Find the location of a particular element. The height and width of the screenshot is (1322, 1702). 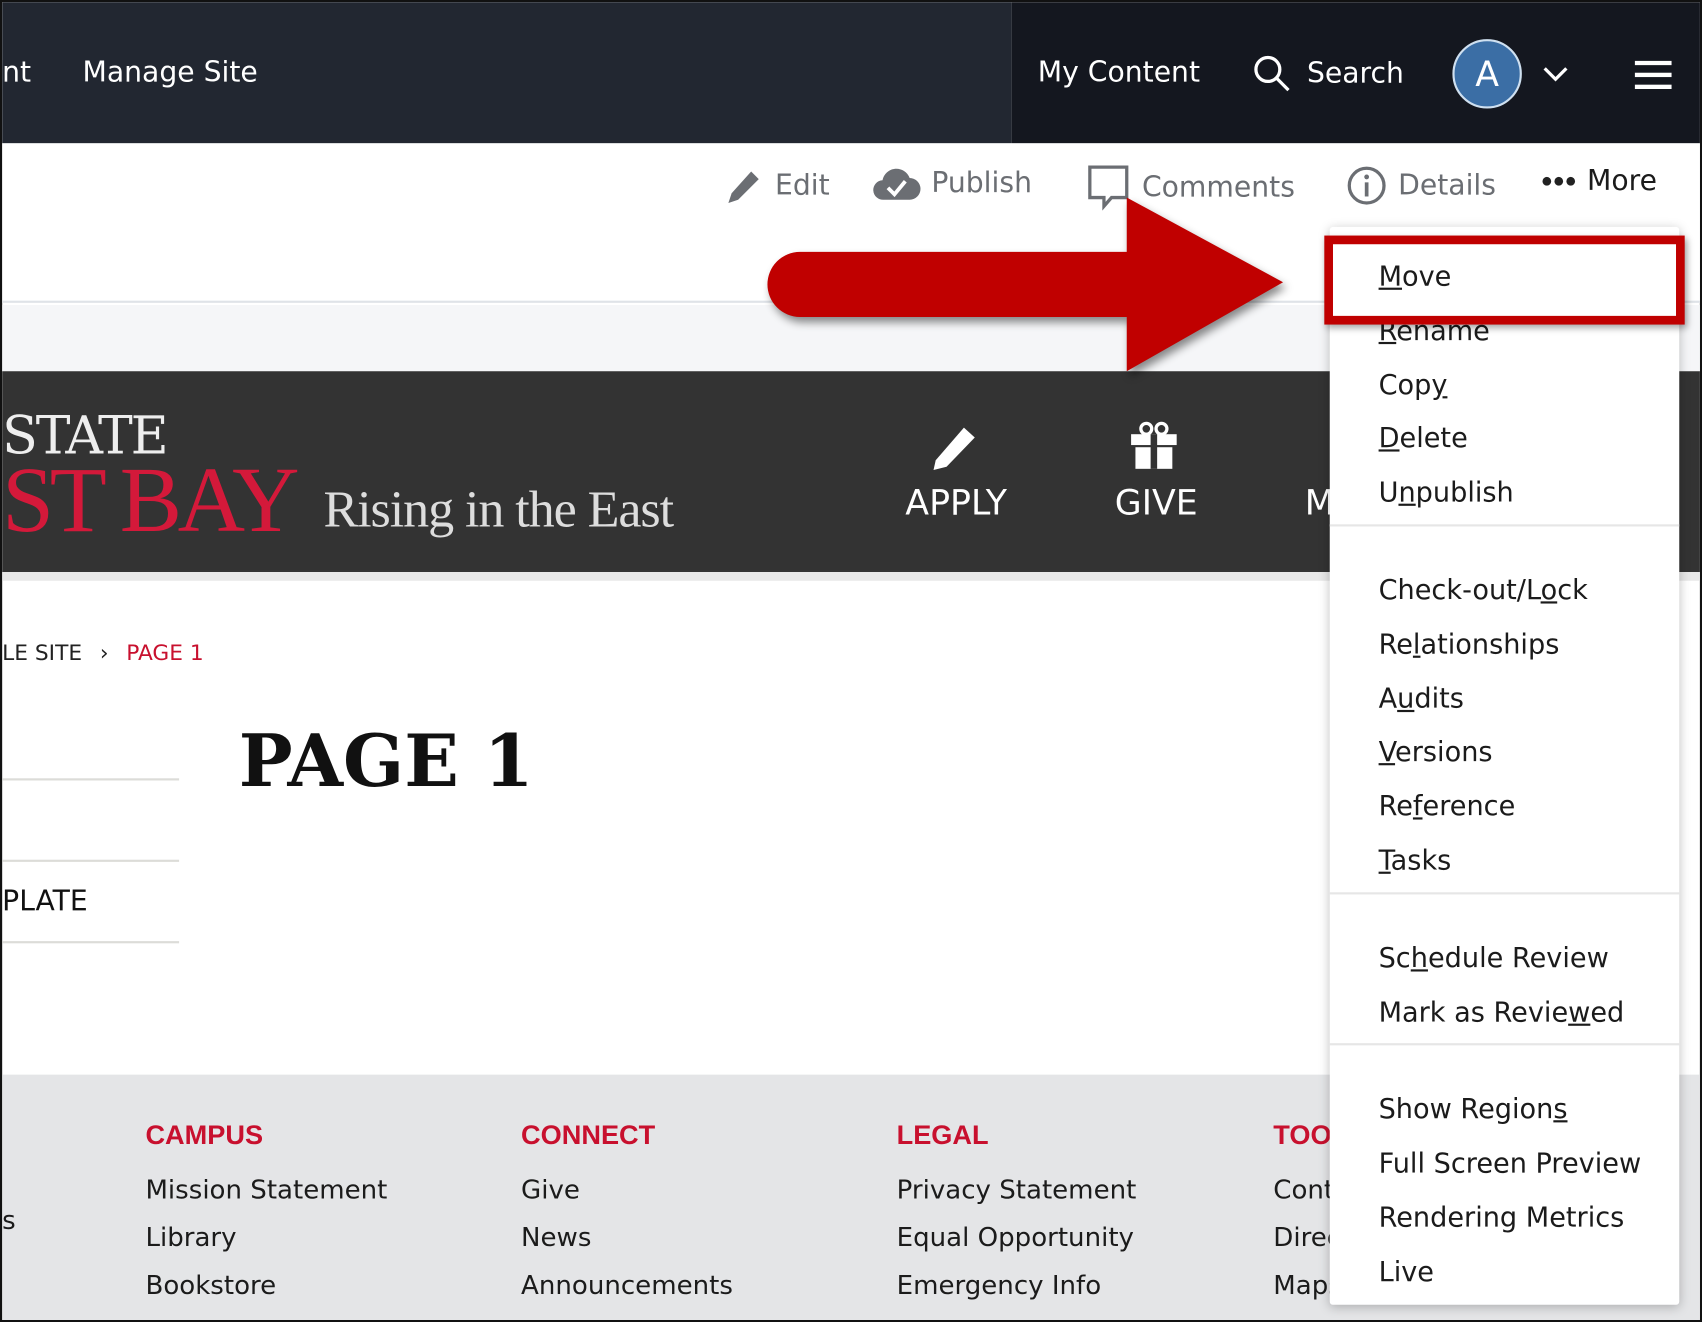

menu-item-mark-as-reviewed: Mark as Reviewed is located at coordinates (1502, 1011).